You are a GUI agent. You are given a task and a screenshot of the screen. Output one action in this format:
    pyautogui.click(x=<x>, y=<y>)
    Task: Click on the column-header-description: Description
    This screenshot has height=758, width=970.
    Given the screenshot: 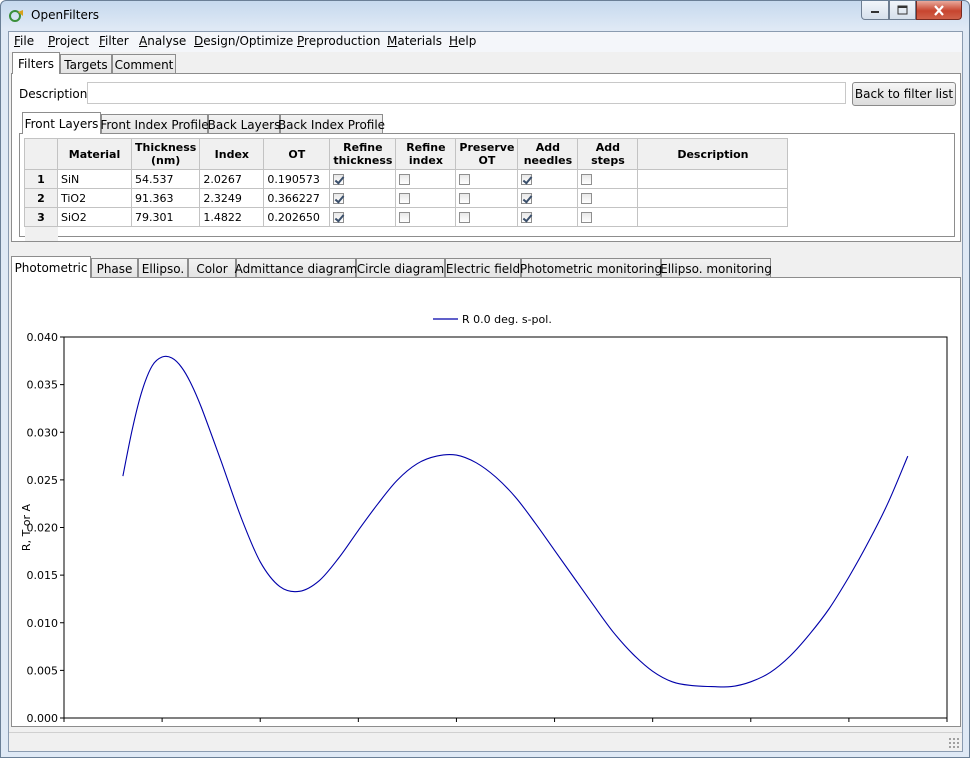 What is the action you would take?
    pyautogui.click(x=713, y=154)
    